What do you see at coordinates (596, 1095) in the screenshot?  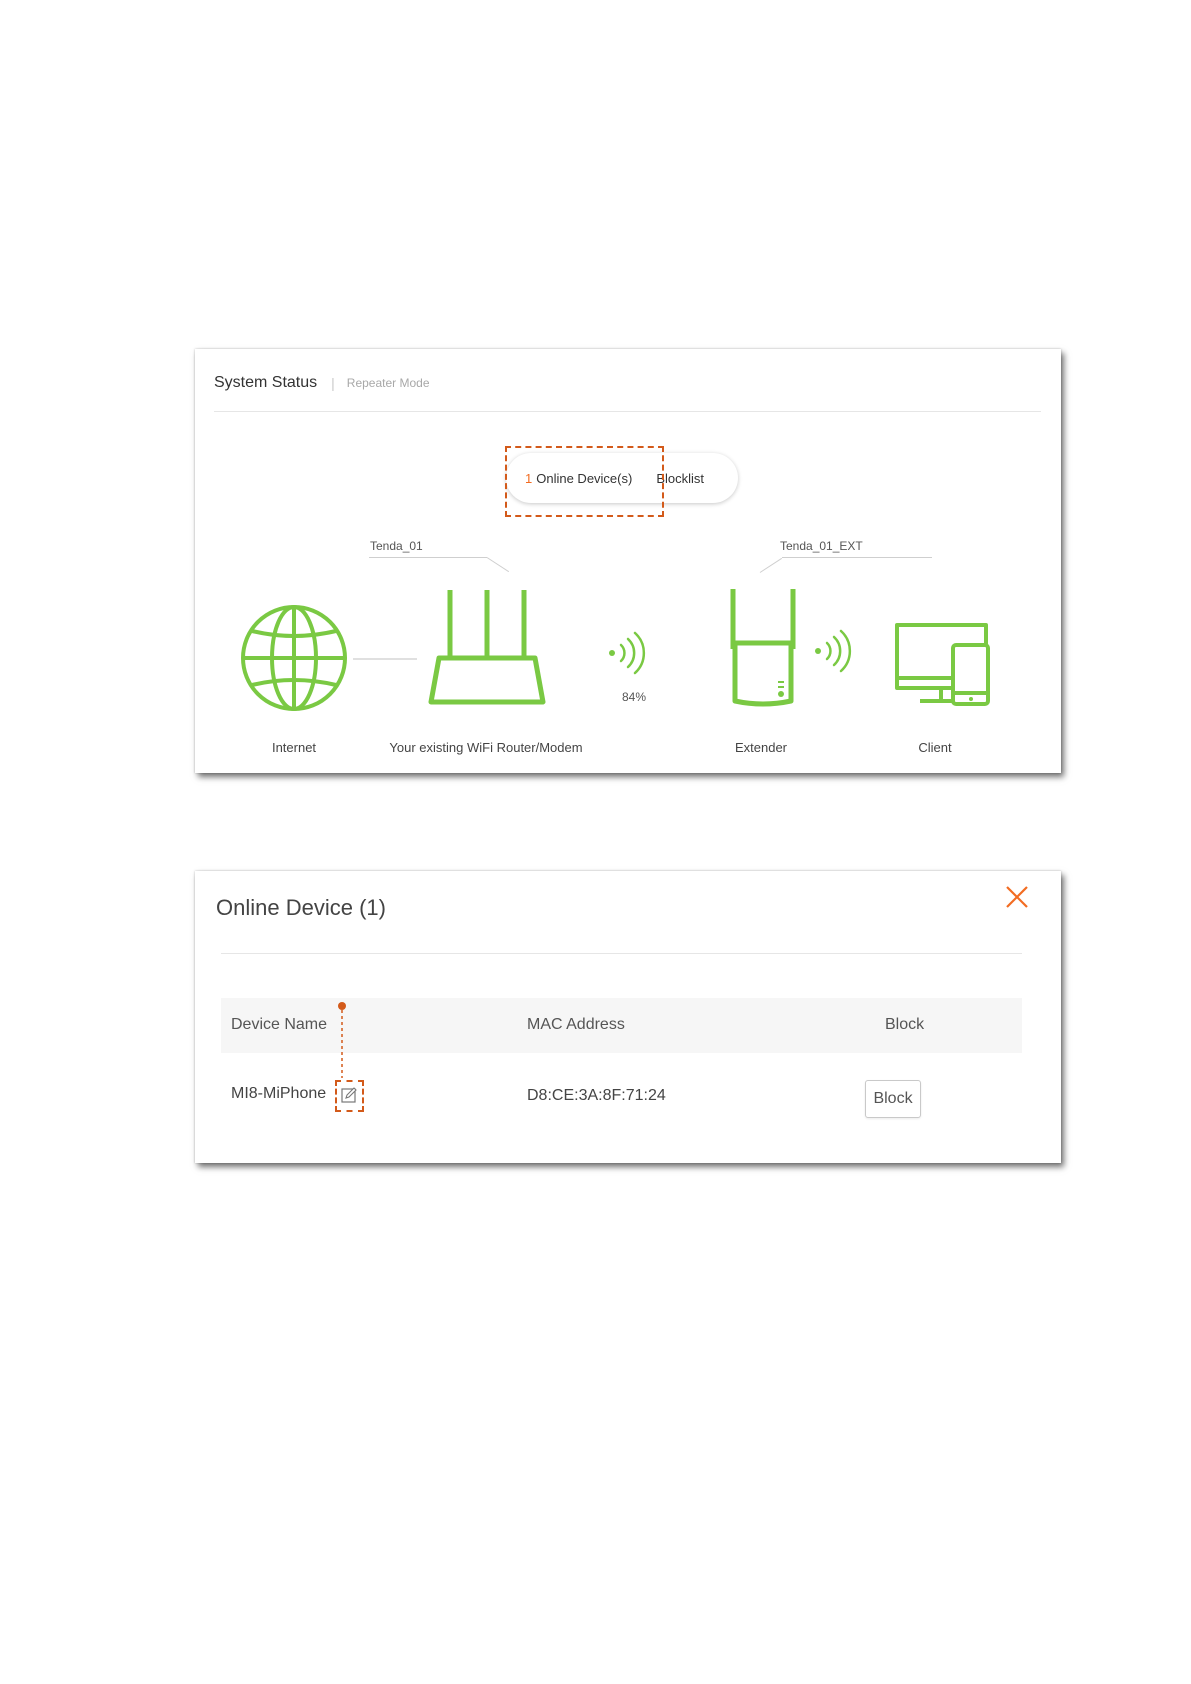 I see `mac-address-cell: D8:CE:3A:8F:71:24` at bounding box center [596, 1095].